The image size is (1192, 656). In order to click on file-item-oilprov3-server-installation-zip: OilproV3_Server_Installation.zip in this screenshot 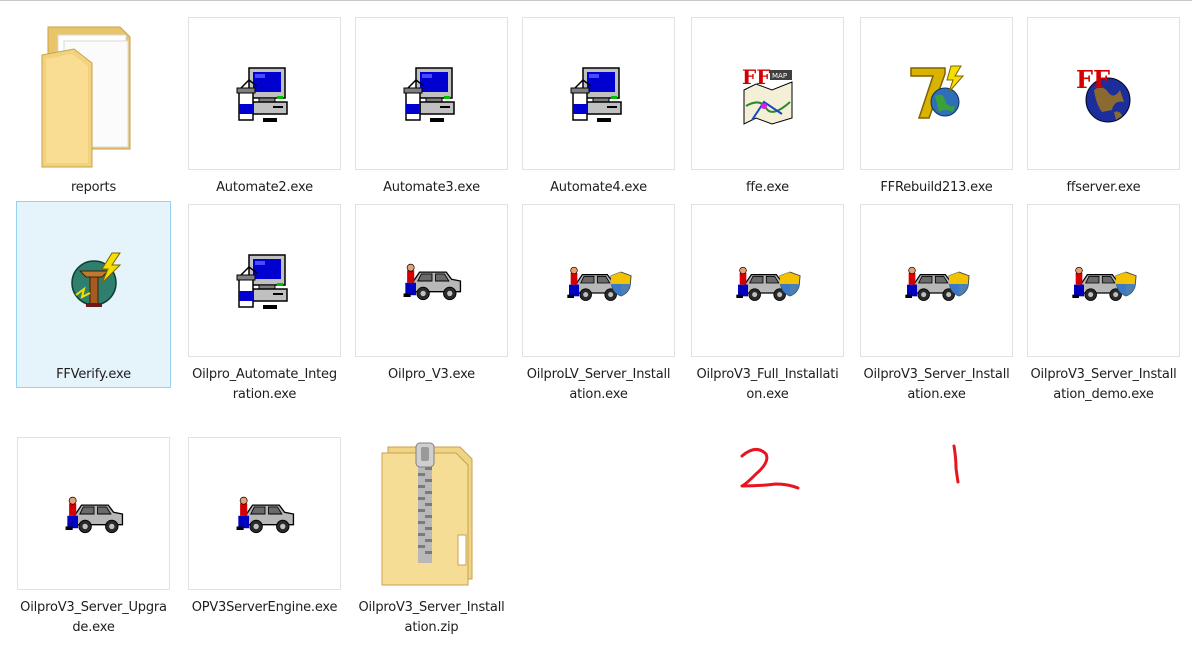, I will do `click(431, 537)`.